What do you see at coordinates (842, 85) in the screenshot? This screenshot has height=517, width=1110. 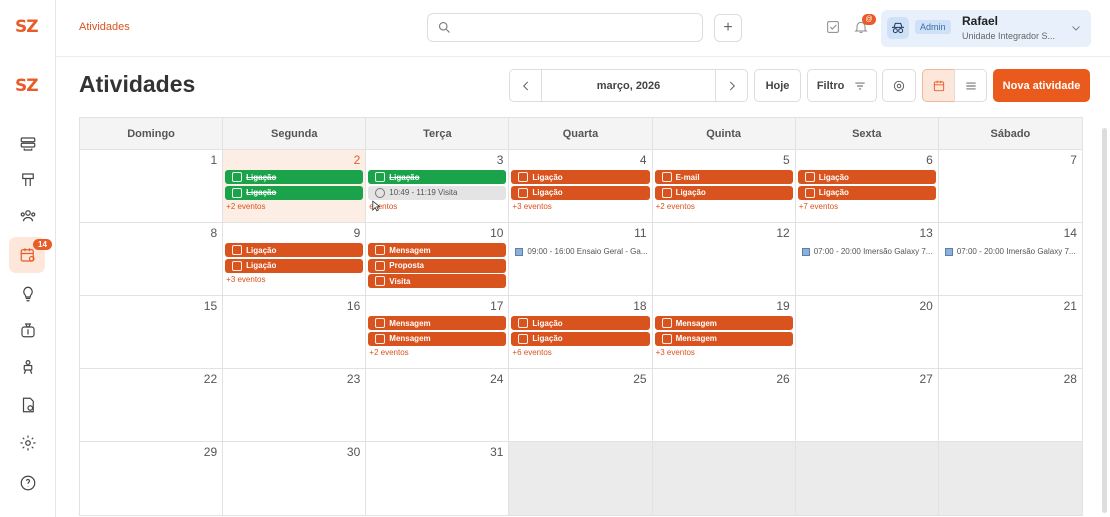 I see `filter-button: Filtro` at bounding box center [842, 85].